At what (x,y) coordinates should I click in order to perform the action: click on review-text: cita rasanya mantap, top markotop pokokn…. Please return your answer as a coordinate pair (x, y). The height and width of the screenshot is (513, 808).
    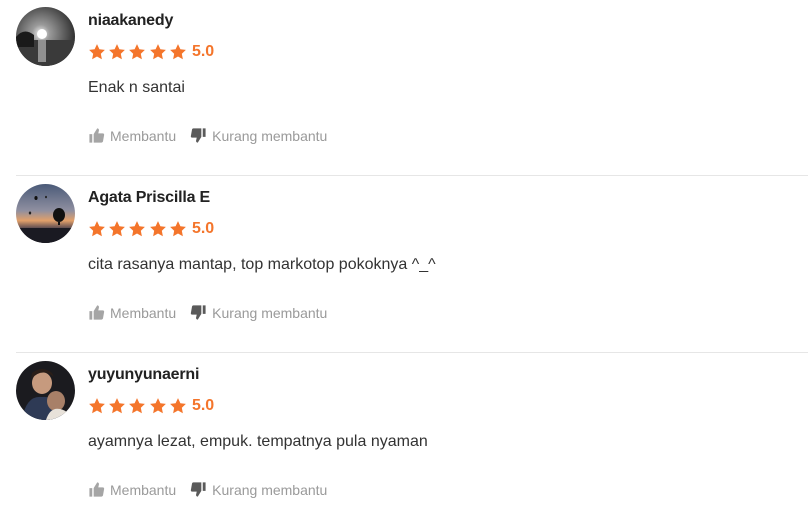
    Looking at the image, I should click on (262, 264).